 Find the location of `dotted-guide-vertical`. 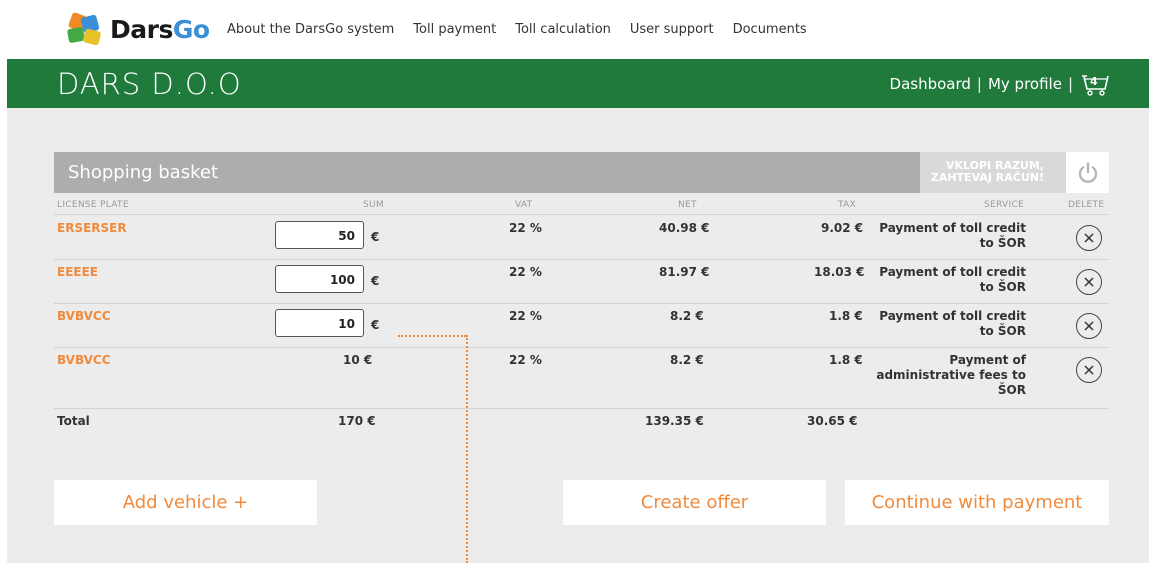

dotted-guide-vertical is located at coordinates (467, 449).